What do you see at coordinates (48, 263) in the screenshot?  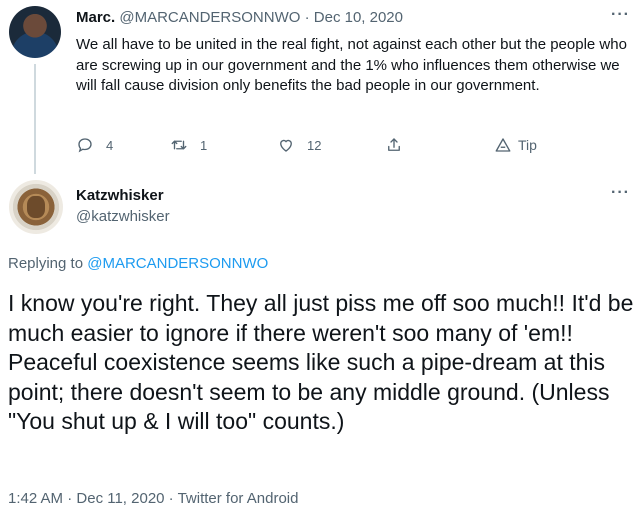 I see `replying-prefix: Replying to` at bounding box center [48, 263].